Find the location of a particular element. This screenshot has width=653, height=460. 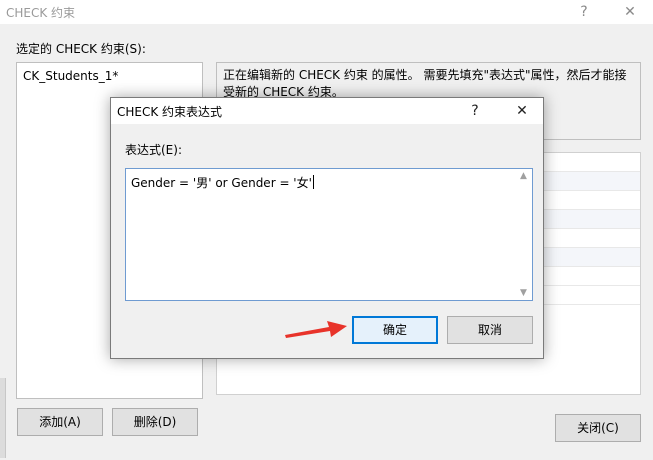

window-title-bar: CHECK 约束 ? ✕ is located at coordinates (326, 12).